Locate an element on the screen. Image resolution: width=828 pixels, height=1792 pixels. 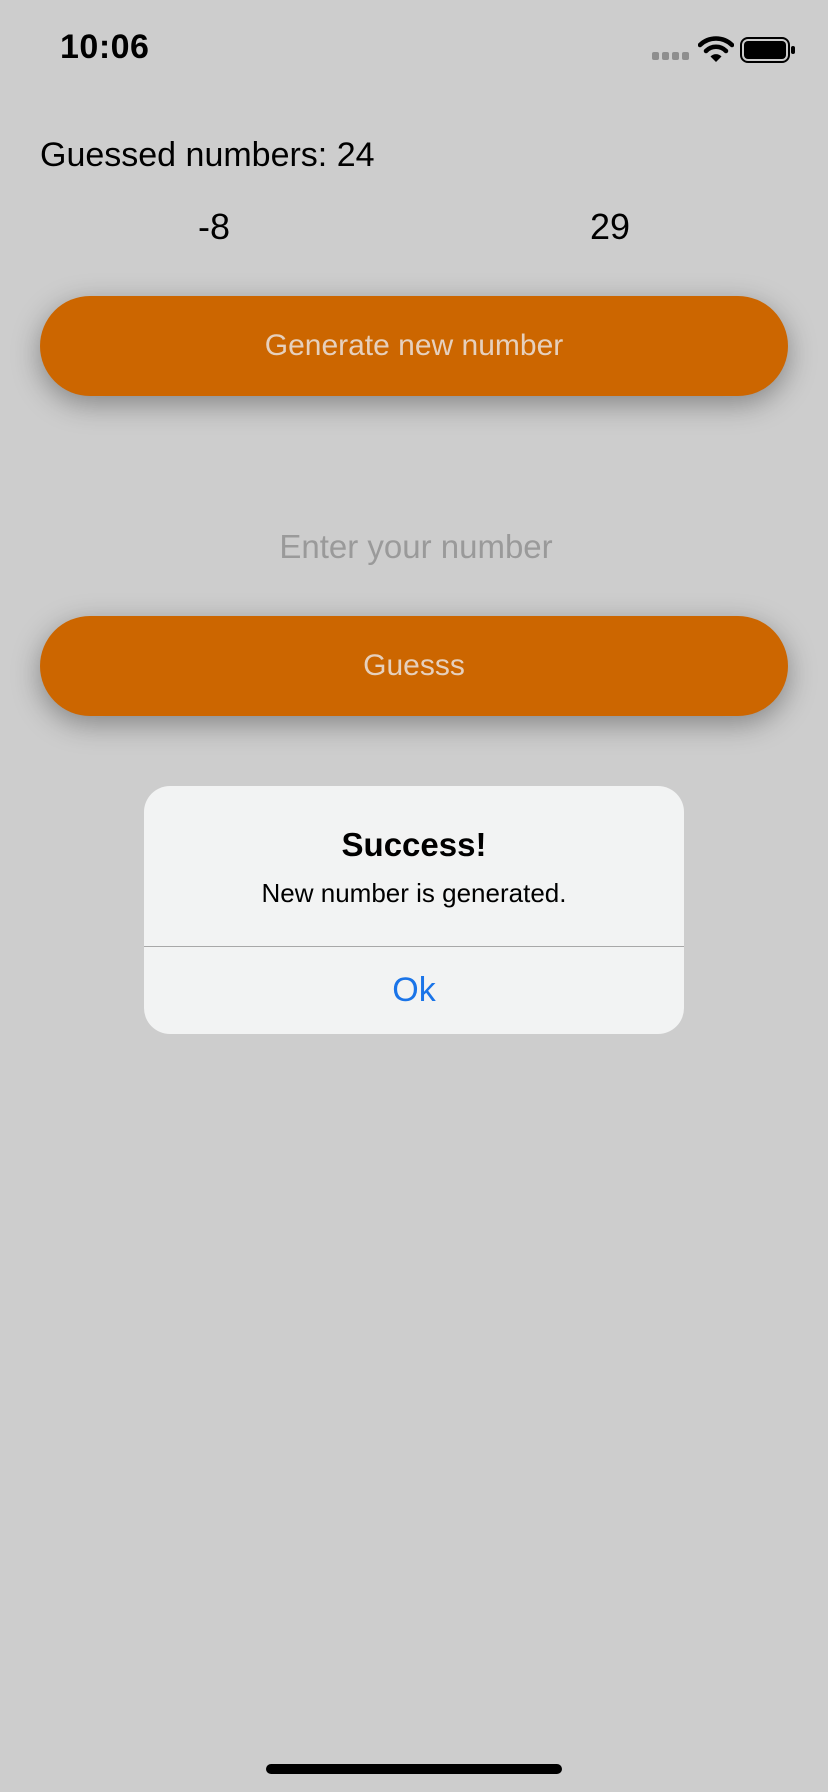
status-time: 10:06 is located at coordinates (105, 47).